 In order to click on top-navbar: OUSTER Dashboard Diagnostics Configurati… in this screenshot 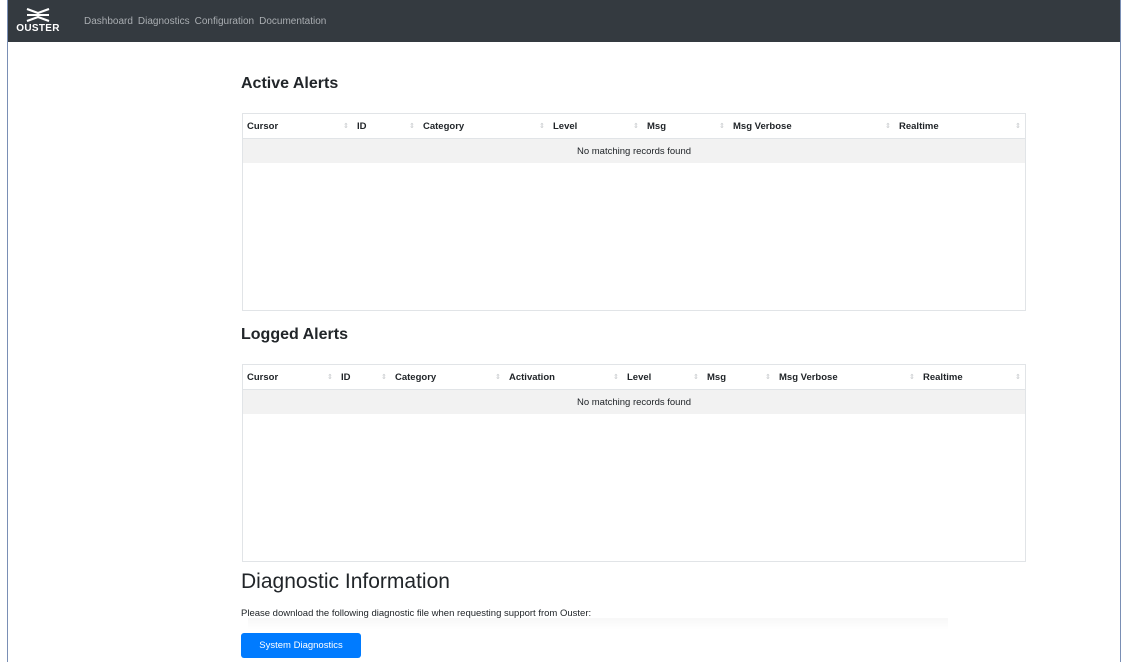, I will do `click(564, 21)`.